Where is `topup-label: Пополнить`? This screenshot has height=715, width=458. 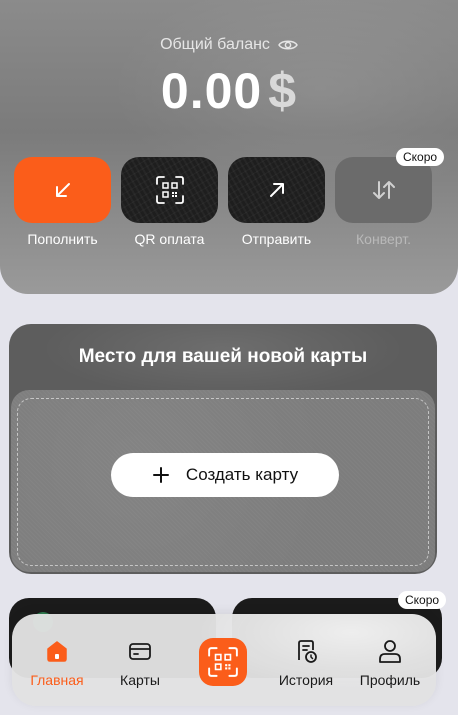 topup-label: Пополнить is located at coordinates (62, 239).